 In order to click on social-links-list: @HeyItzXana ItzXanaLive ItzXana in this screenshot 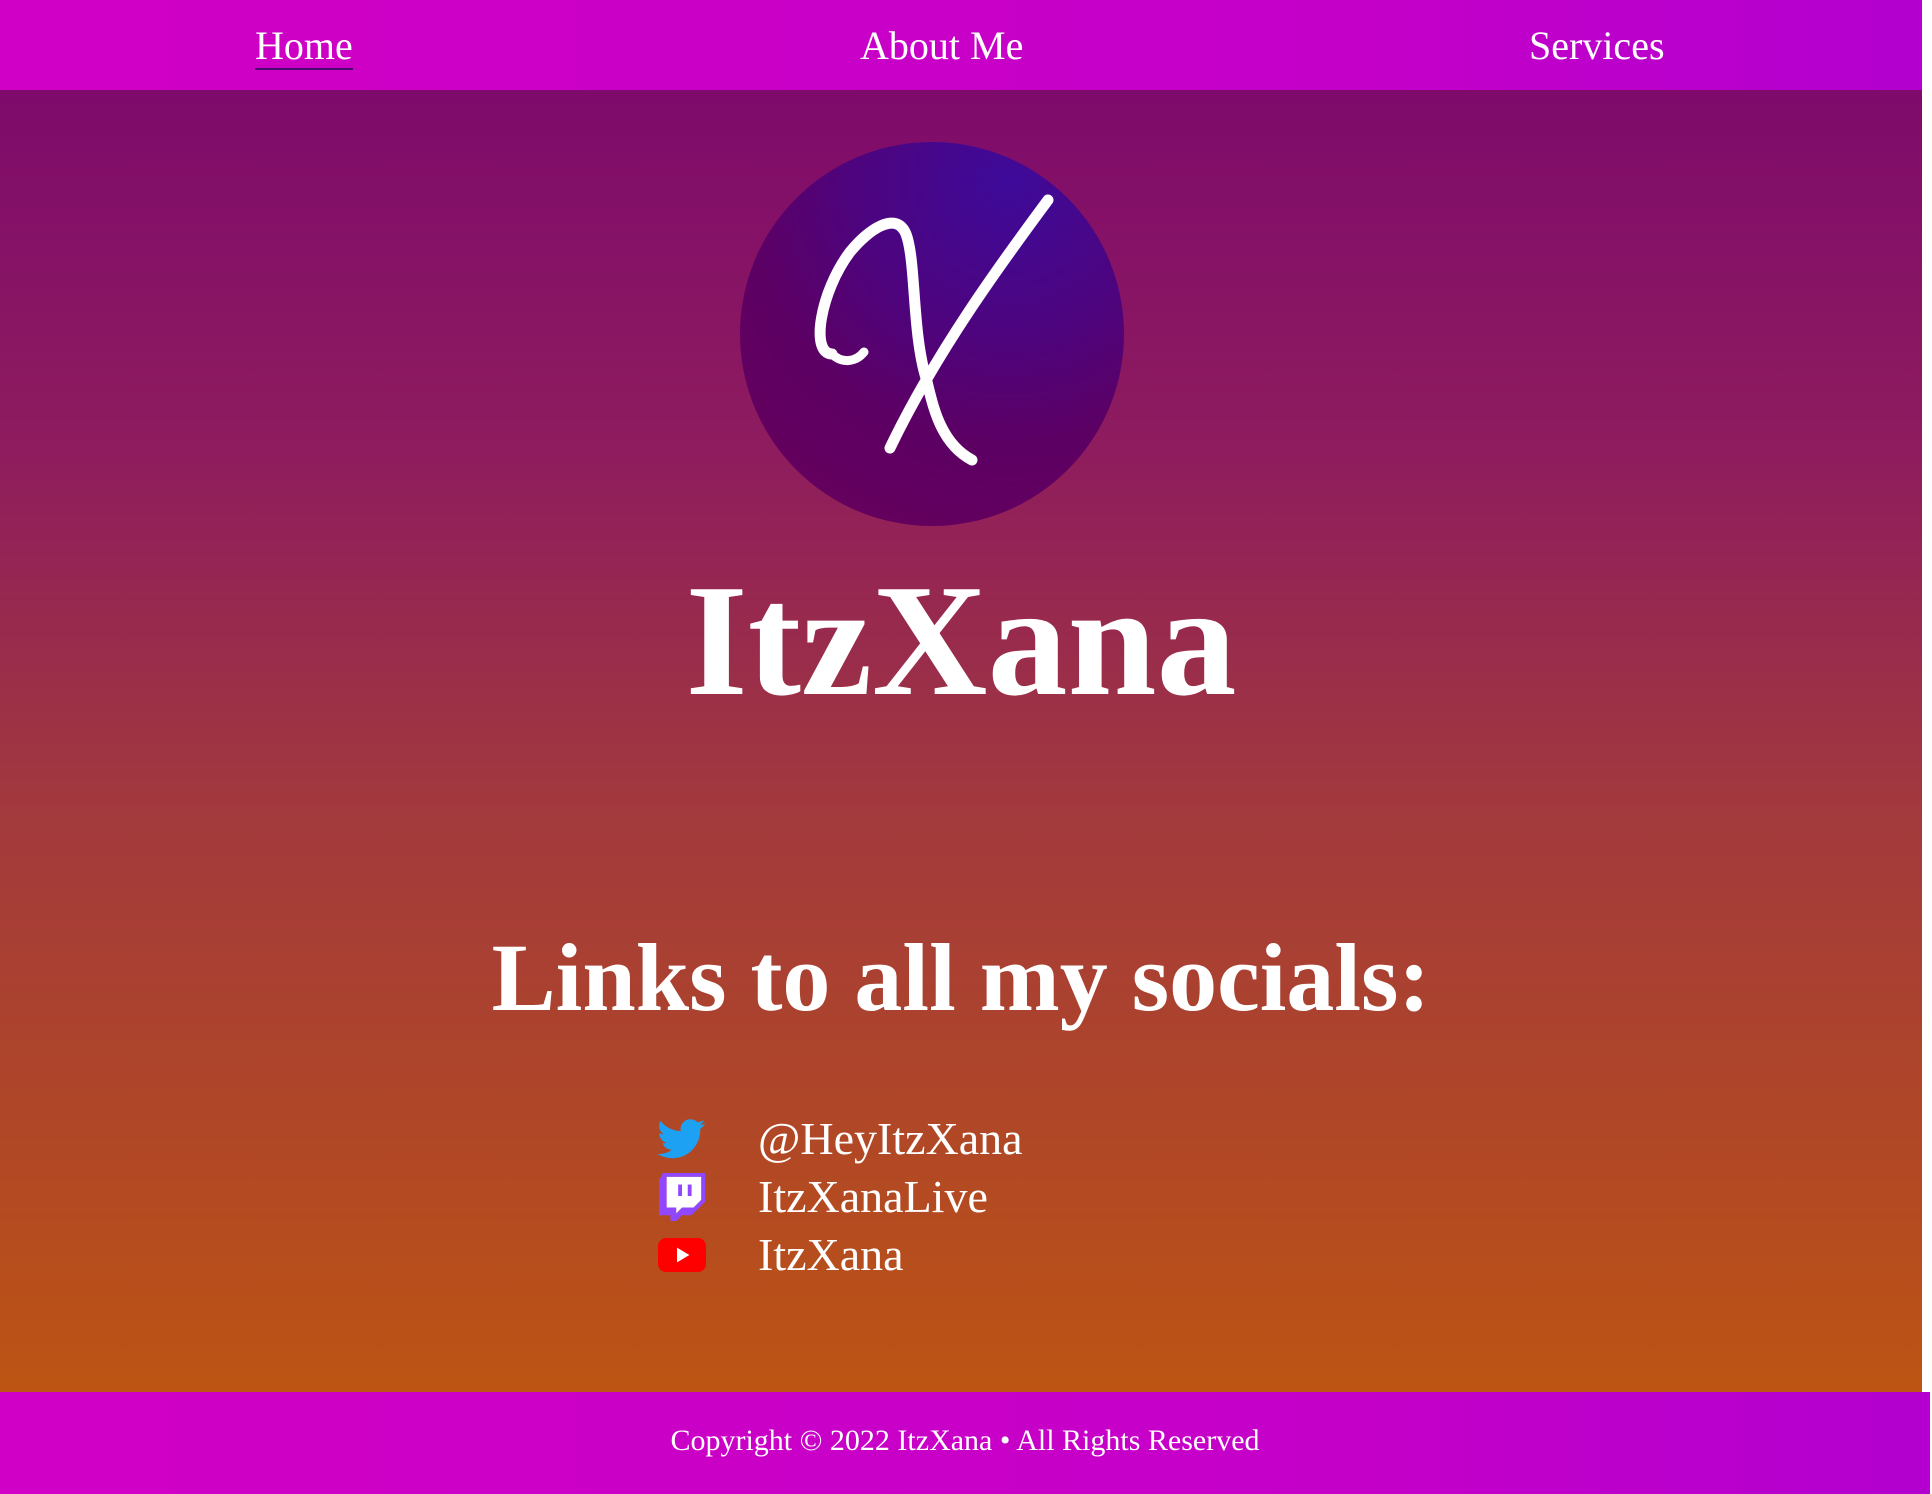, I will do `click(839, 1197)`.